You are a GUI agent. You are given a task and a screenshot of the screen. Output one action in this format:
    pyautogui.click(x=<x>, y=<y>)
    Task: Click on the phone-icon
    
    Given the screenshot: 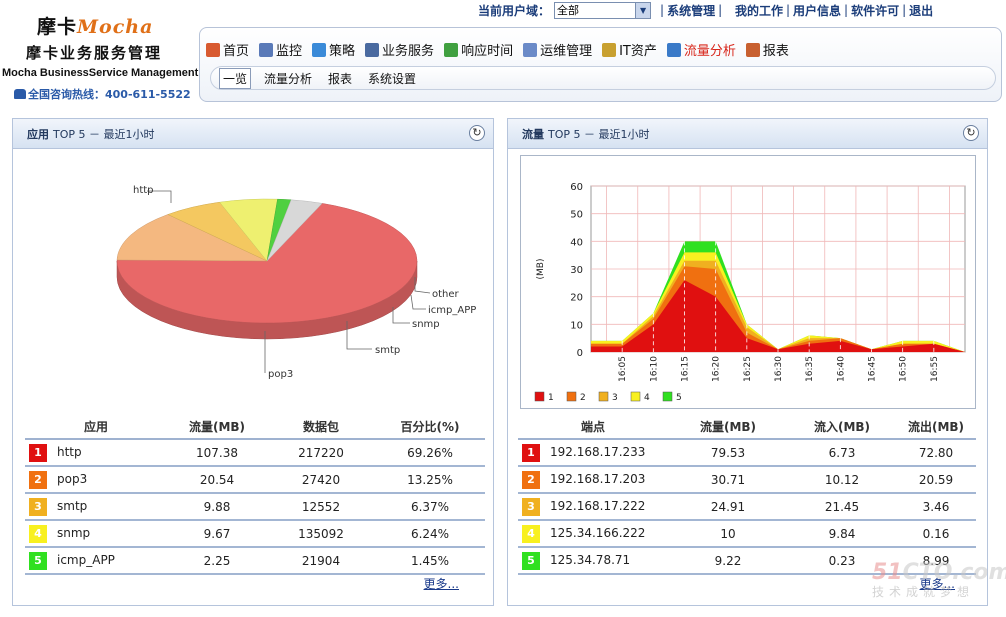 What is the action you would take?
    pyautogui.click(x=20, y=94)
    